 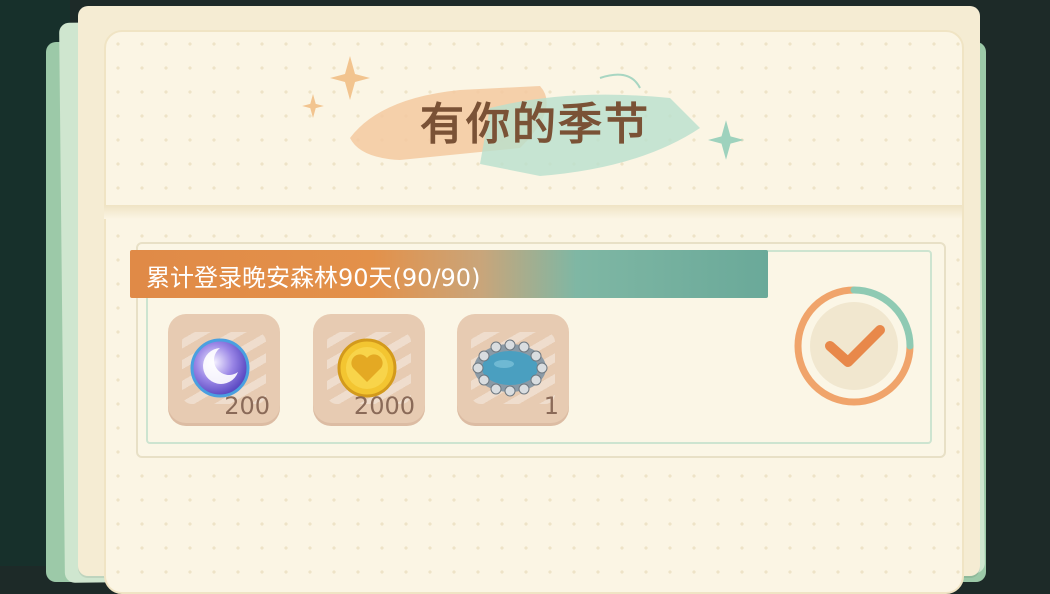 What do you see at coordinates (369, 370) in the screenshot?
I see `reward-item: 2000` at bounding box center [369, 370].